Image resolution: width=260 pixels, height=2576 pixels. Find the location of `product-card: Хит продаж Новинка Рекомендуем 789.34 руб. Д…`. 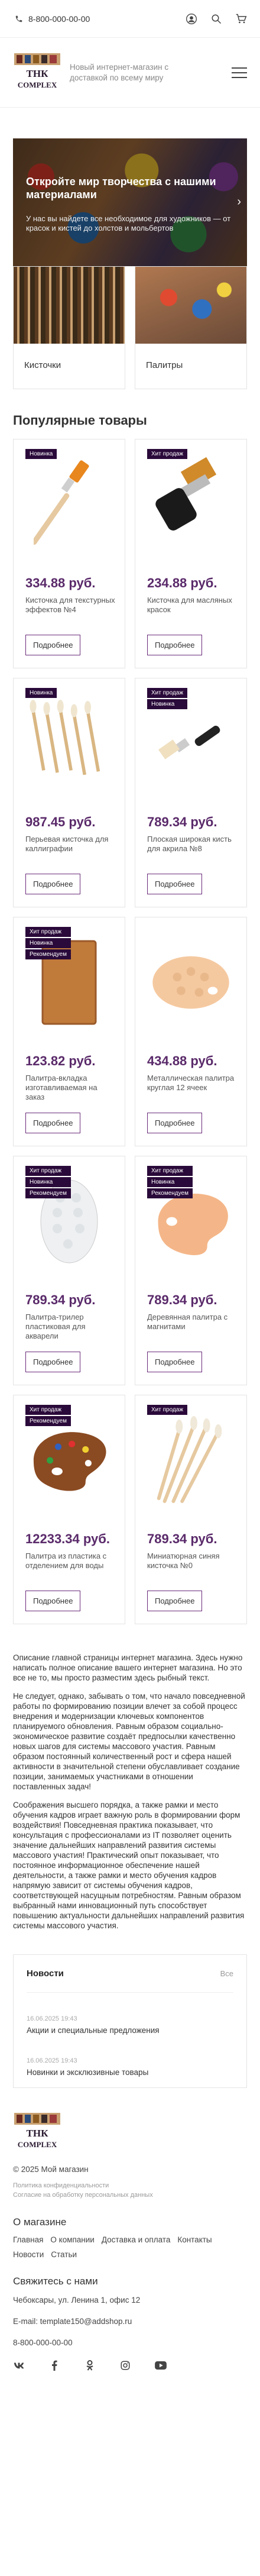

product-card: Хит продаж Новинка Рекомендуем 789.34 руб. Д… is located at coordinates (191, 1270).